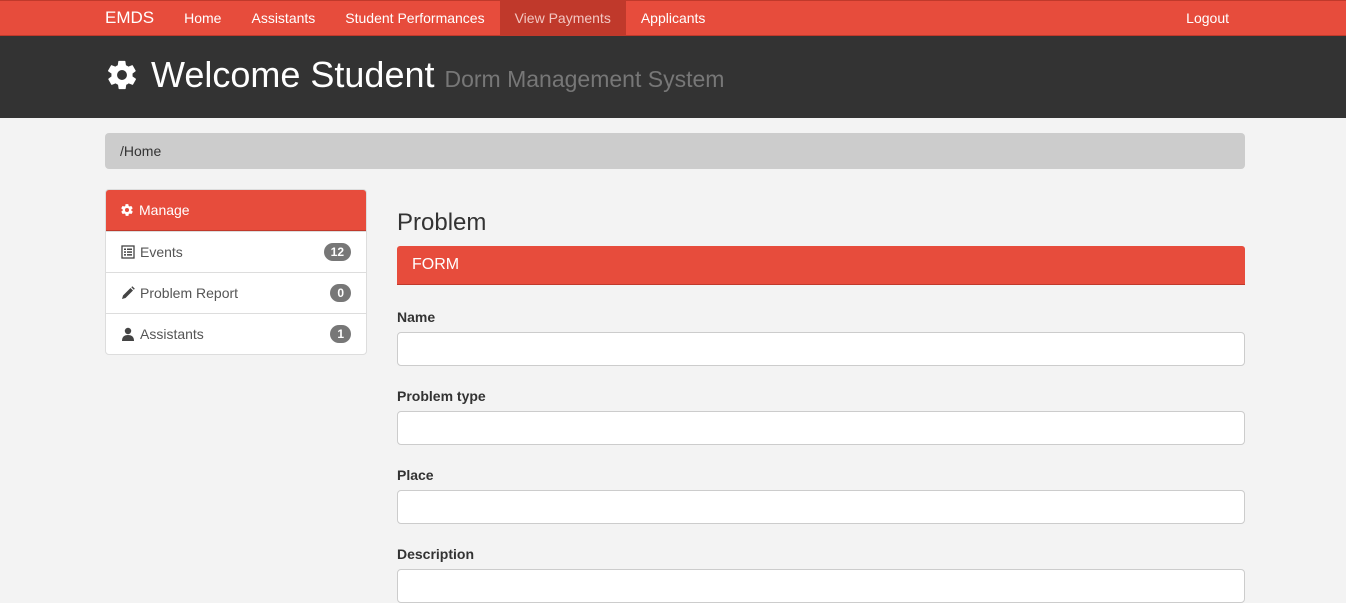  What do you see at coordinates (129, 18) in the screenshot?
I see `brand-link: EMDS` at bounding box center [129, 18].